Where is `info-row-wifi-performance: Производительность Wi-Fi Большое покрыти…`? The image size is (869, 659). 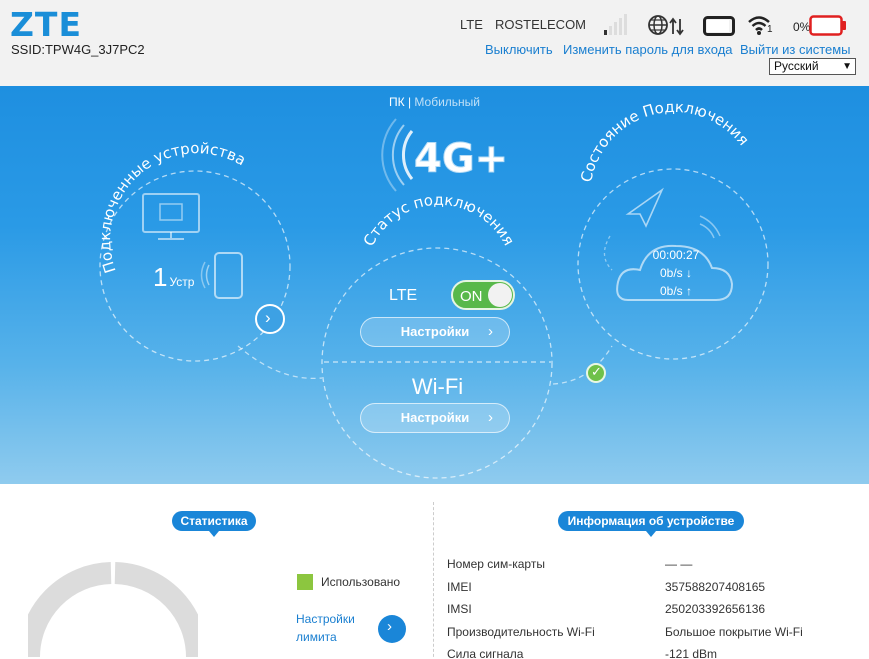
info-row-wifi-performance: Производительность Wi-Fi Большое покрыти… is located at coordinates (652, 636).